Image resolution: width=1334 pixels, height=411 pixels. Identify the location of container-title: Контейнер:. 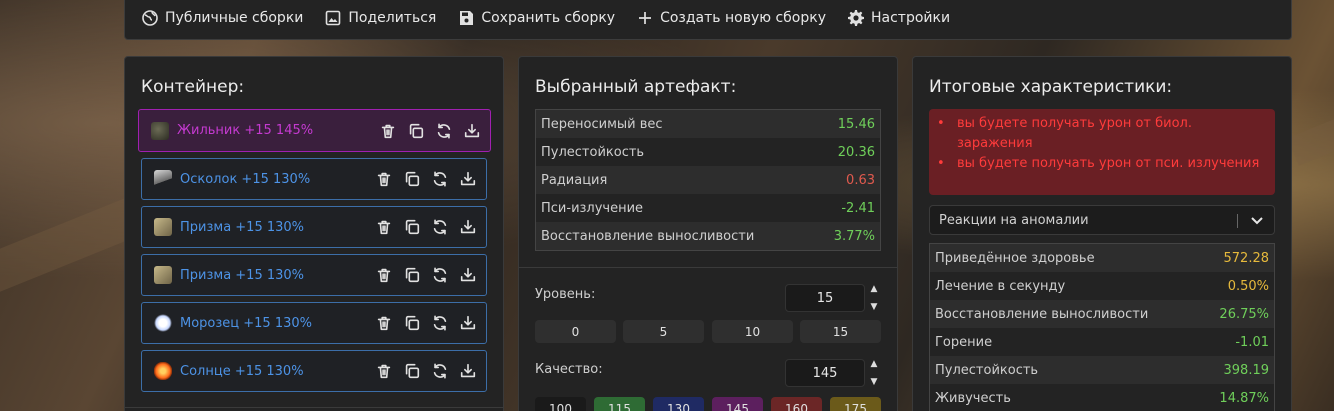
(193, 87).